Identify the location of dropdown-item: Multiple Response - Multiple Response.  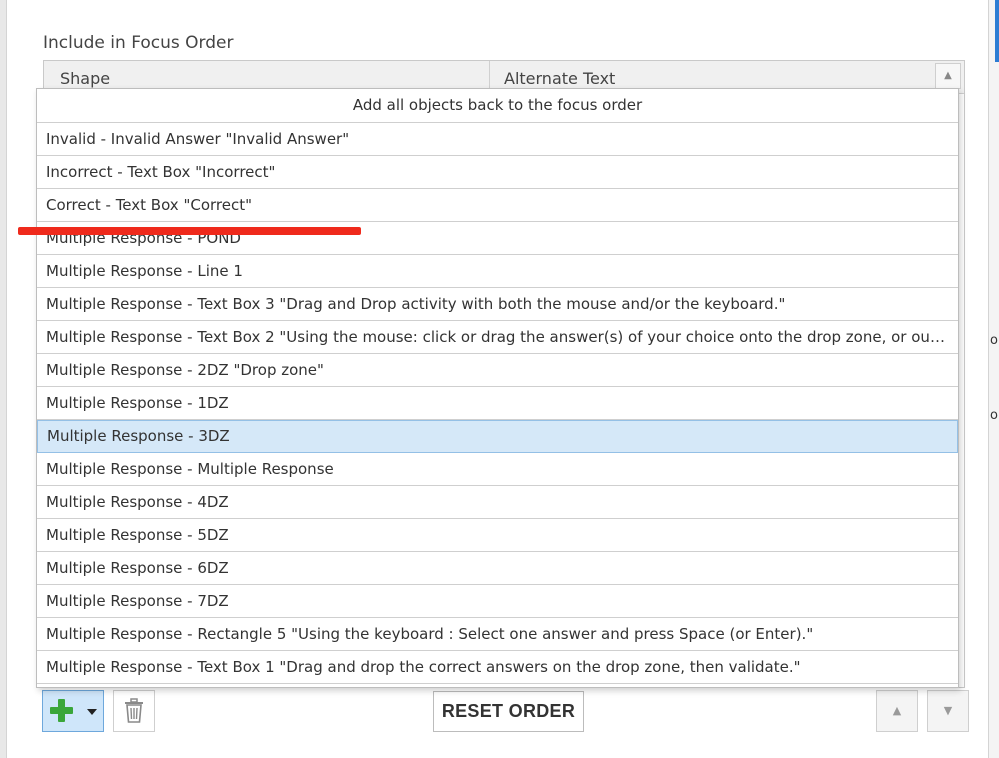
(497, 469).